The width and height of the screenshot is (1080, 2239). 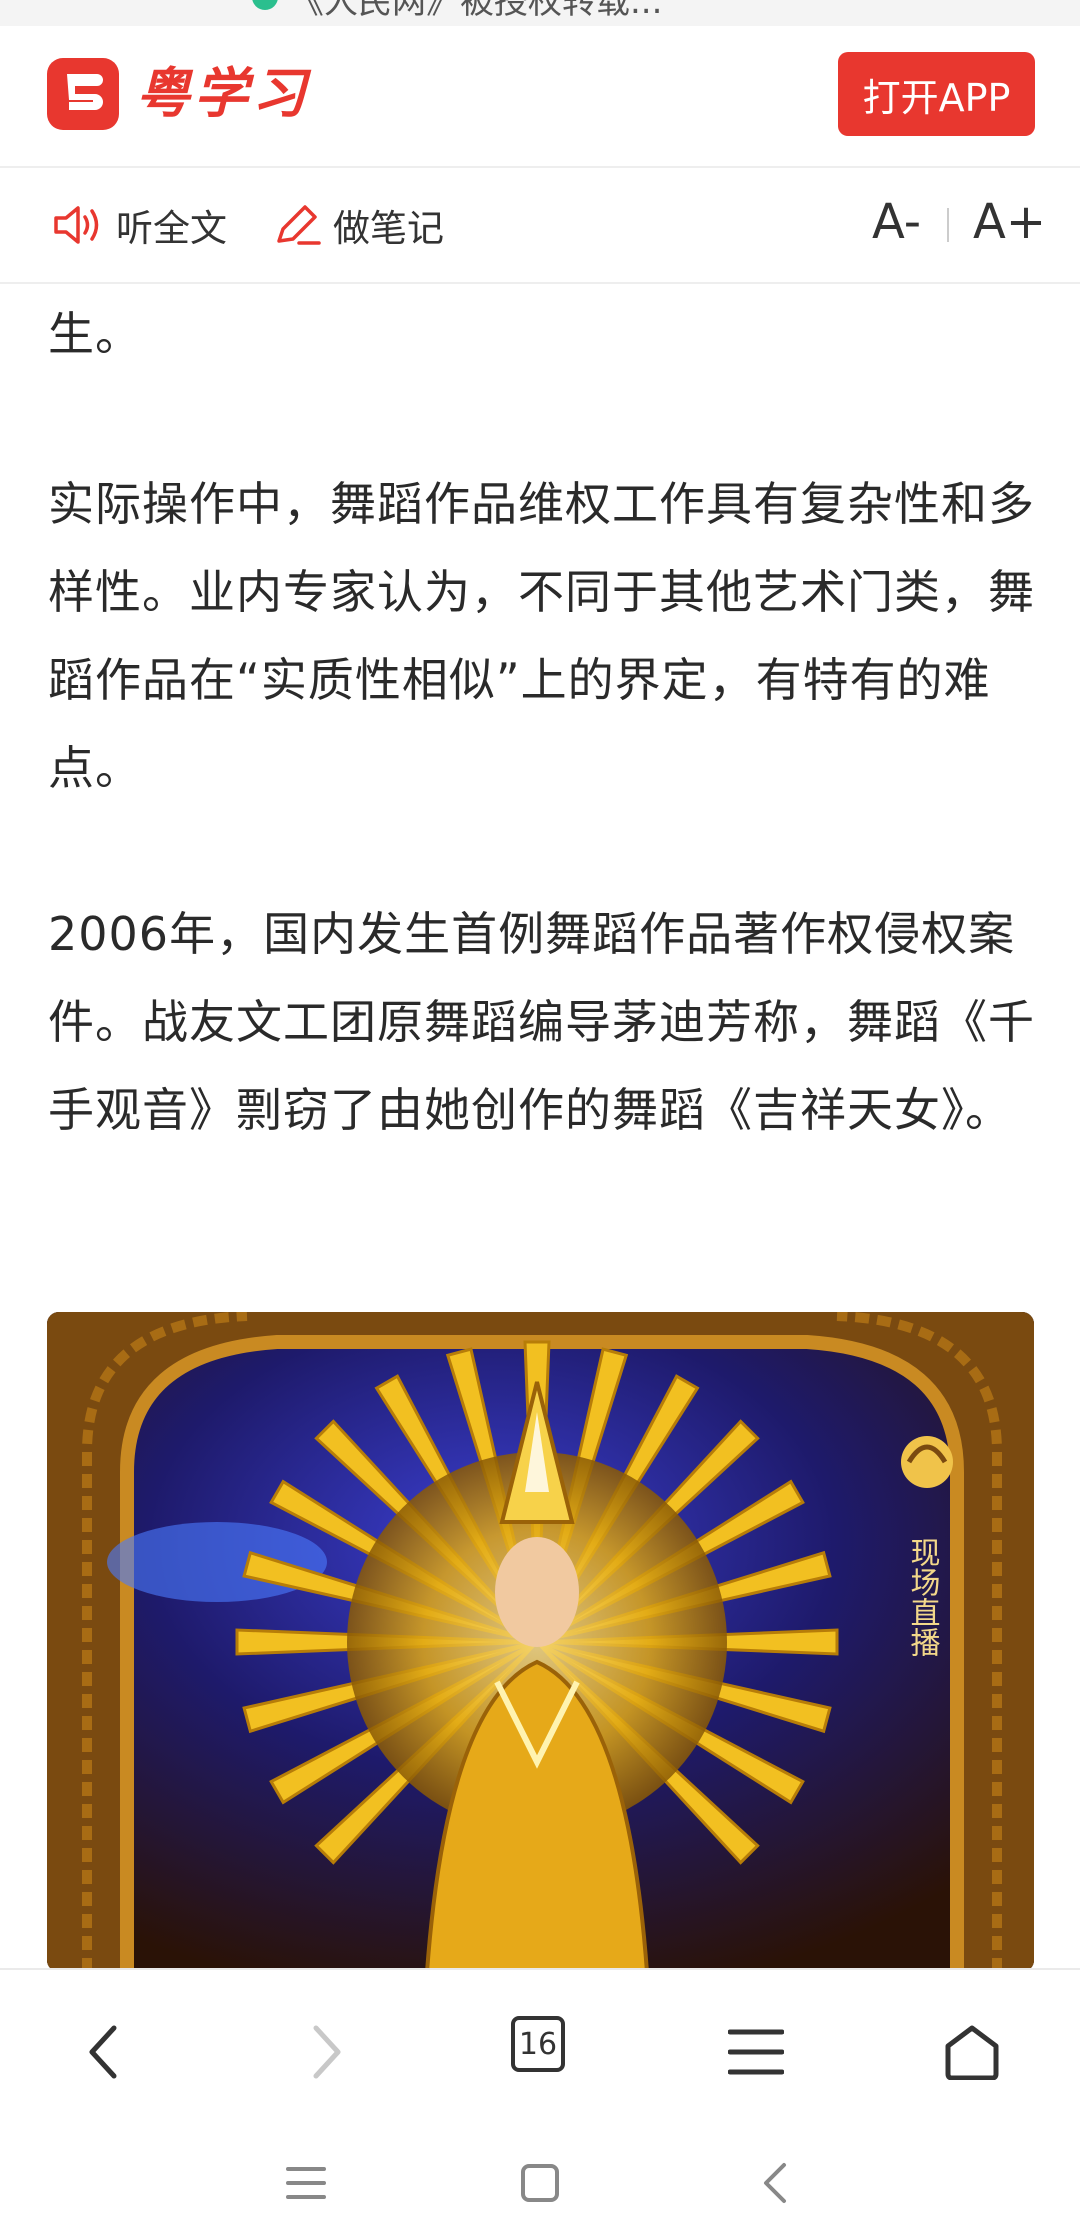 I want to click on tabs-button: 16, so click(x=538, y=2044).